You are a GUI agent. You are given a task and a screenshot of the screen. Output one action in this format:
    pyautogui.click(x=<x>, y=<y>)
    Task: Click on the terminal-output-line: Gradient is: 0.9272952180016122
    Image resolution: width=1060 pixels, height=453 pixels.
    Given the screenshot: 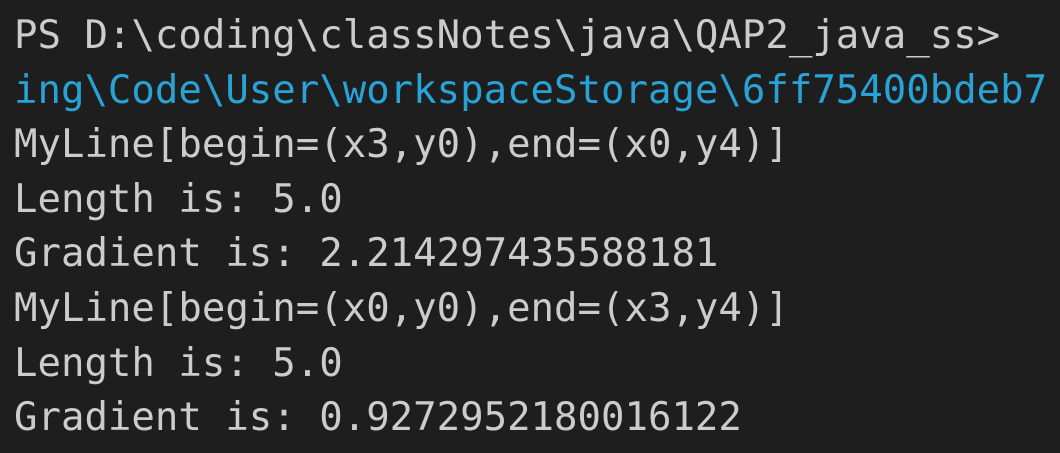 What is the action you would take?
    pyautogui.click(x=378, y=418)
    